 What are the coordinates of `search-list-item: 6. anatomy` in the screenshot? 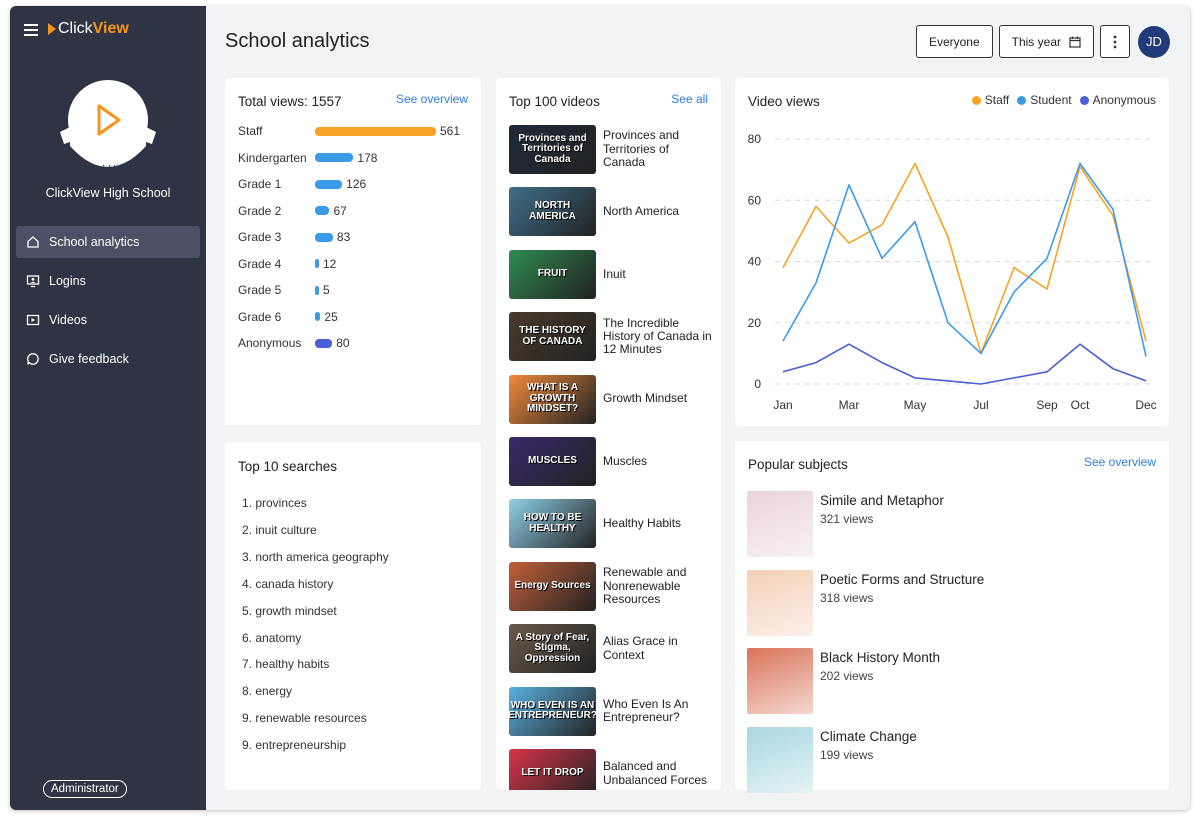 It's located at (271, 638).